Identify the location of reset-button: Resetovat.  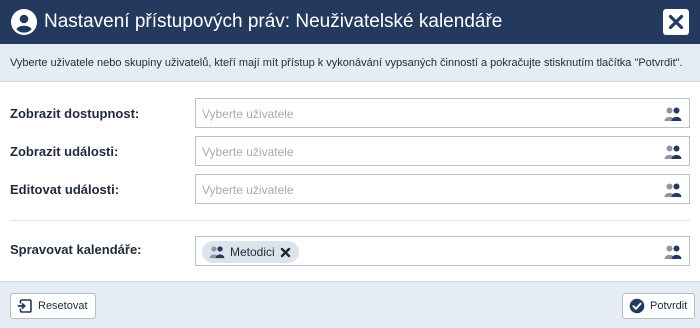
(53, 306).